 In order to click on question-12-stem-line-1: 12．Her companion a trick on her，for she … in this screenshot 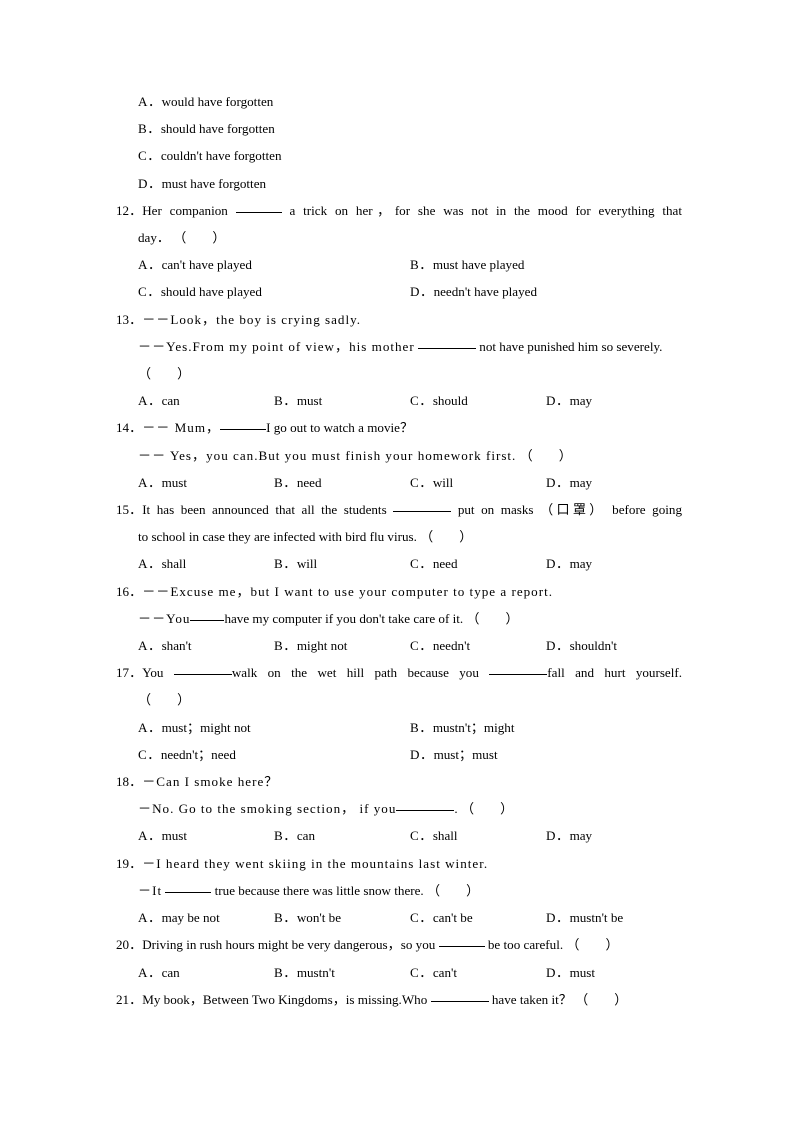, I will do `click(399, 210)`.